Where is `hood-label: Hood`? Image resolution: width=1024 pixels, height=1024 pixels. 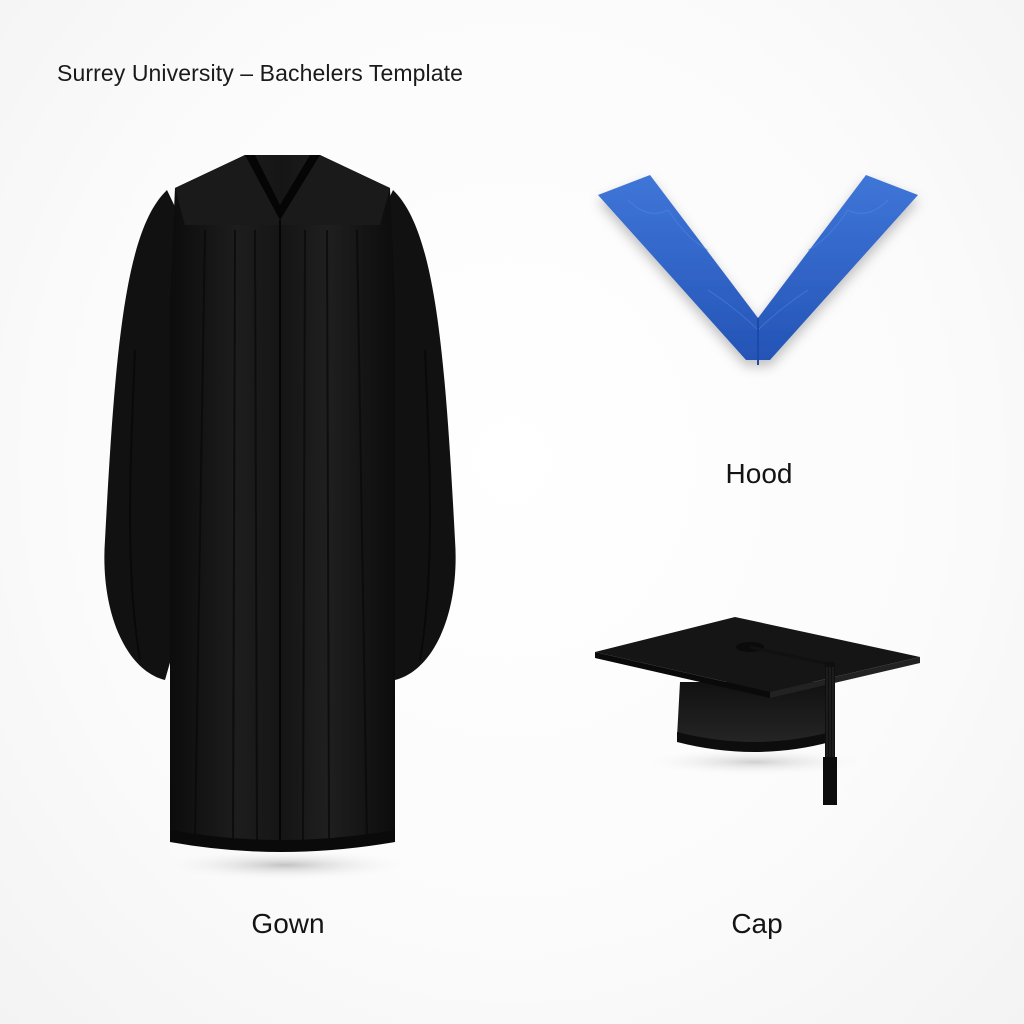 hood-label: Hood is located at coordinates (759, 473).